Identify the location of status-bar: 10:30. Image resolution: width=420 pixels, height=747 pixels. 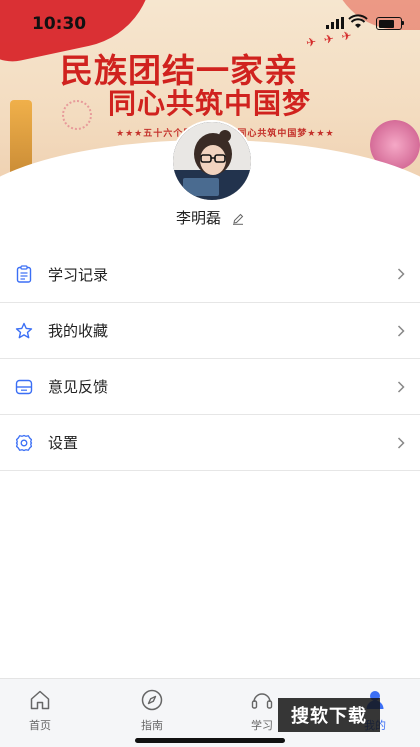
(210, 22).